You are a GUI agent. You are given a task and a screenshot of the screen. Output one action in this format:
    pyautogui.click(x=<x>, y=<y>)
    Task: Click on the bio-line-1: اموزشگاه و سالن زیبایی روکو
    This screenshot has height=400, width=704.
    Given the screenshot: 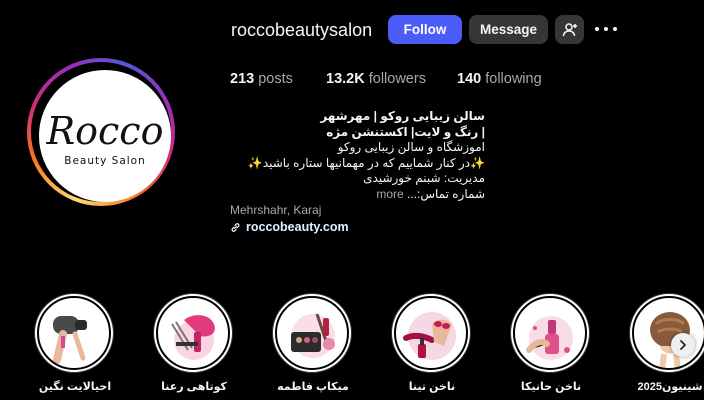 What is the action you would take?
    pyautogui.click(x=411, y=147)
    